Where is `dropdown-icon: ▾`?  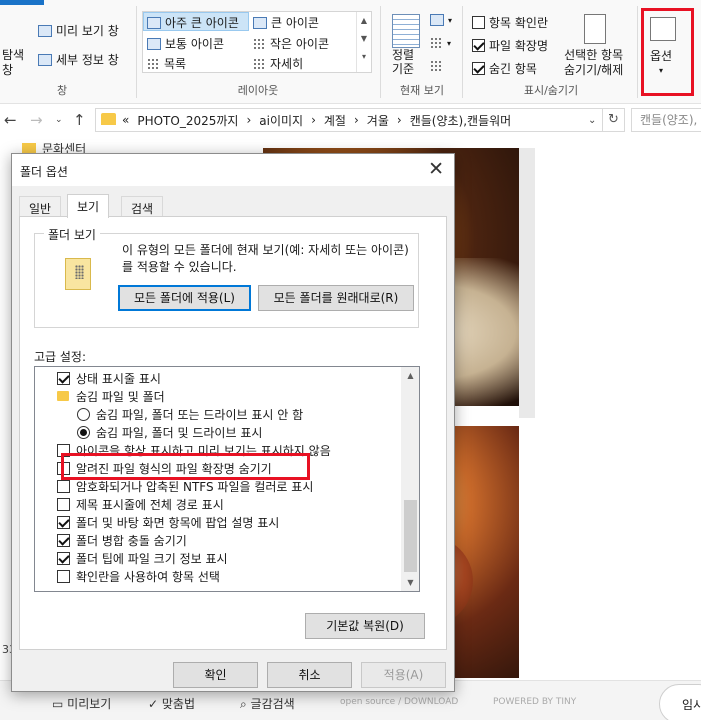 dropdown-icon: ▾ is located at coordinates (661, 70).